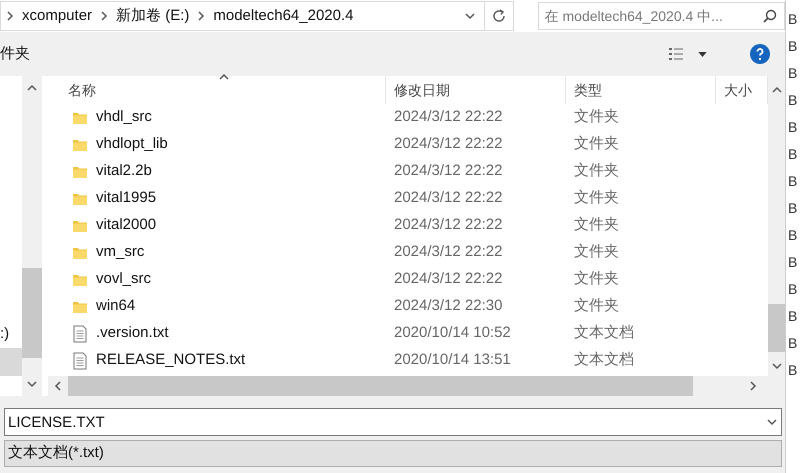 This screenshot has width=800, height=473. I want to click on column-header: 名称, so click(217, 90).